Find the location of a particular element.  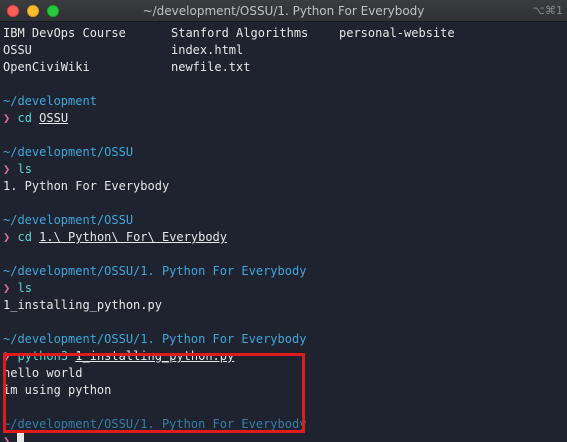

ls-entry: OSSU is located at coordinates (17, 50).